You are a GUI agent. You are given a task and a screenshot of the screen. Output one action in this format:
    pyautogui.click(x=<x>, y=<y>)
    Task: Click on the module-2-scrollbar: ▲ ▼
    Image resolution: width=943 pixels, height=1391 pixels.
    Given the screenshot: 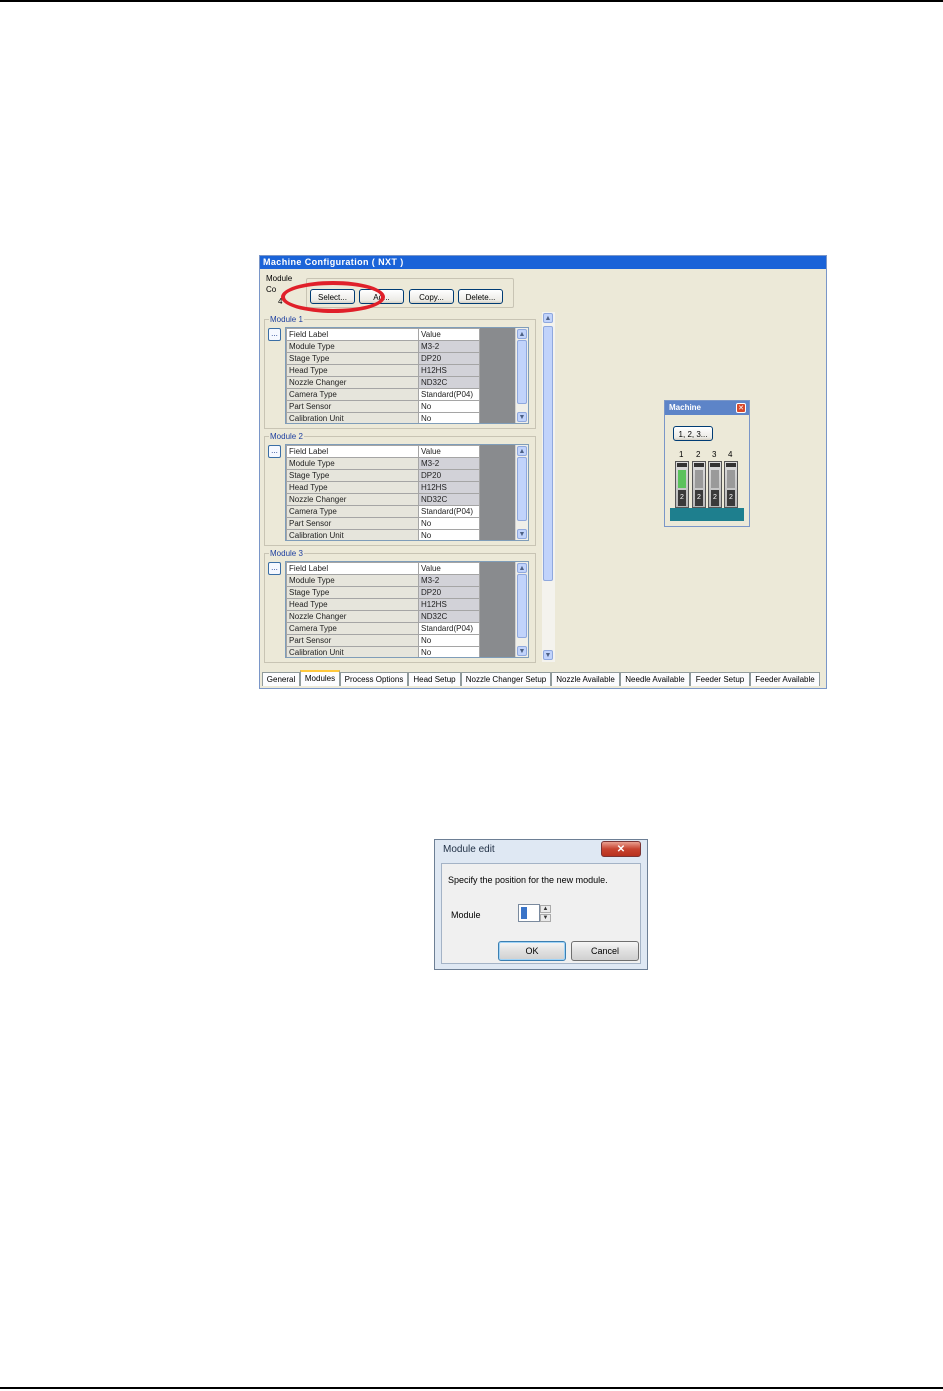 What is the action you would take?
    pyautogui.click(x=521, y=492)
    